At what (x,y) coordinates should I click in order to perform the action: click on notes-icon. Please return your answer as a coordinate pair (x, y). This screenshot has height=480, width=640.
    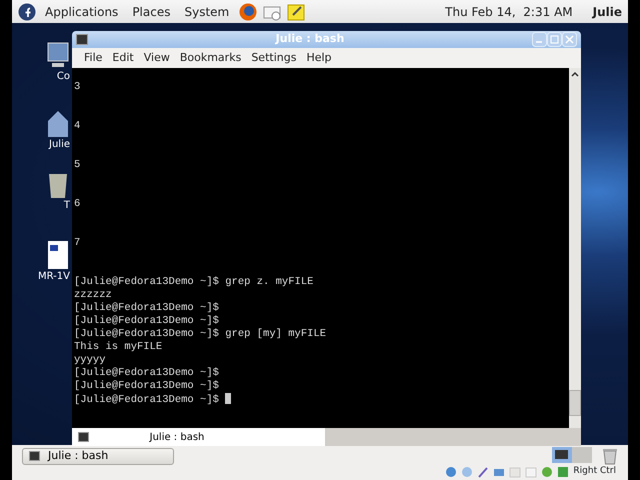
    Looking at the image, I should click on (296, 12).